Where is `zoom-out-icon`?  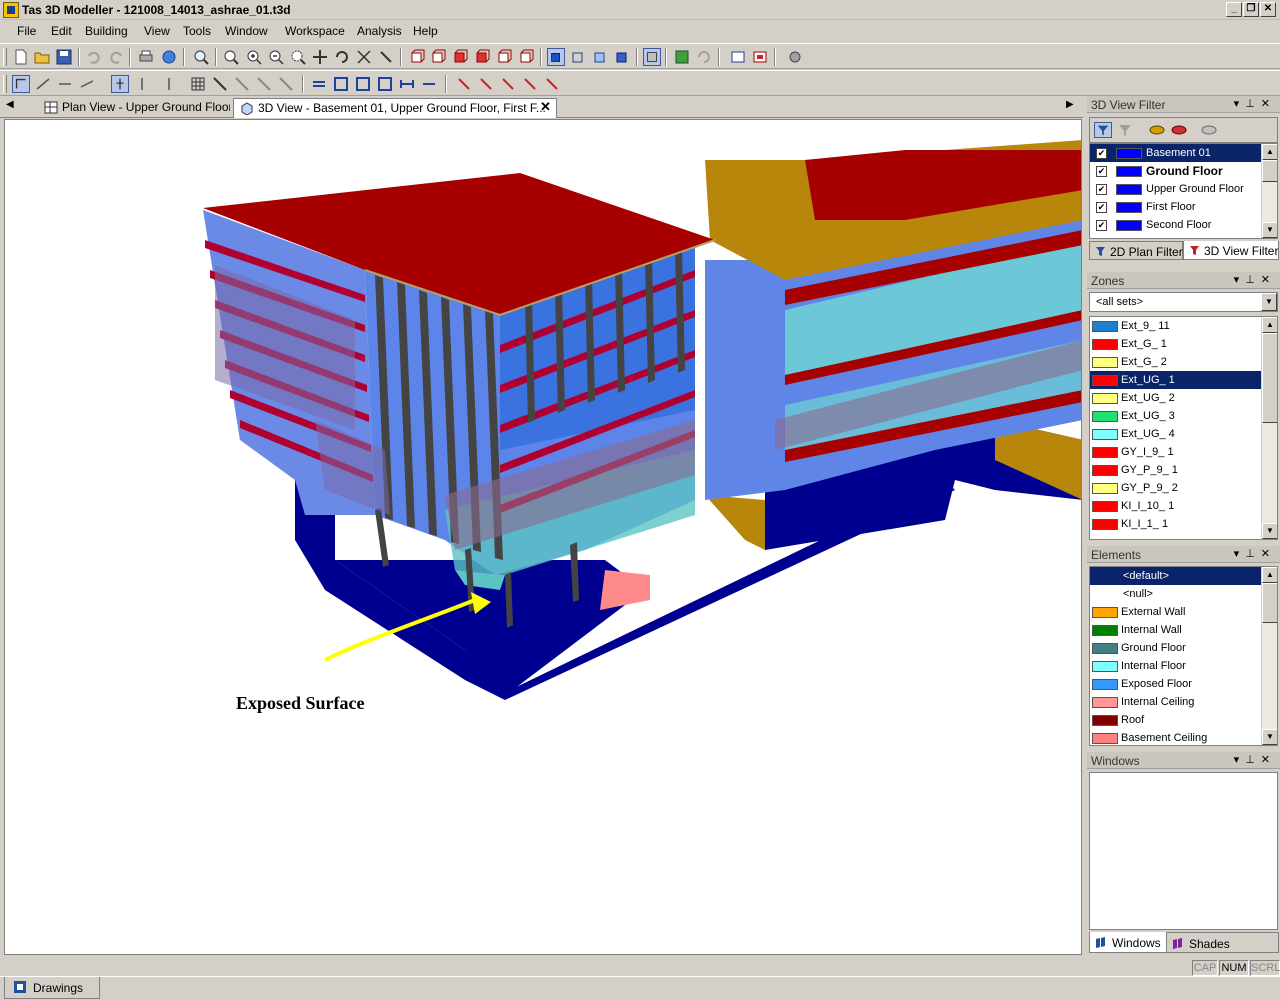
zoom-out-icon is located at coordinates (276, 57).